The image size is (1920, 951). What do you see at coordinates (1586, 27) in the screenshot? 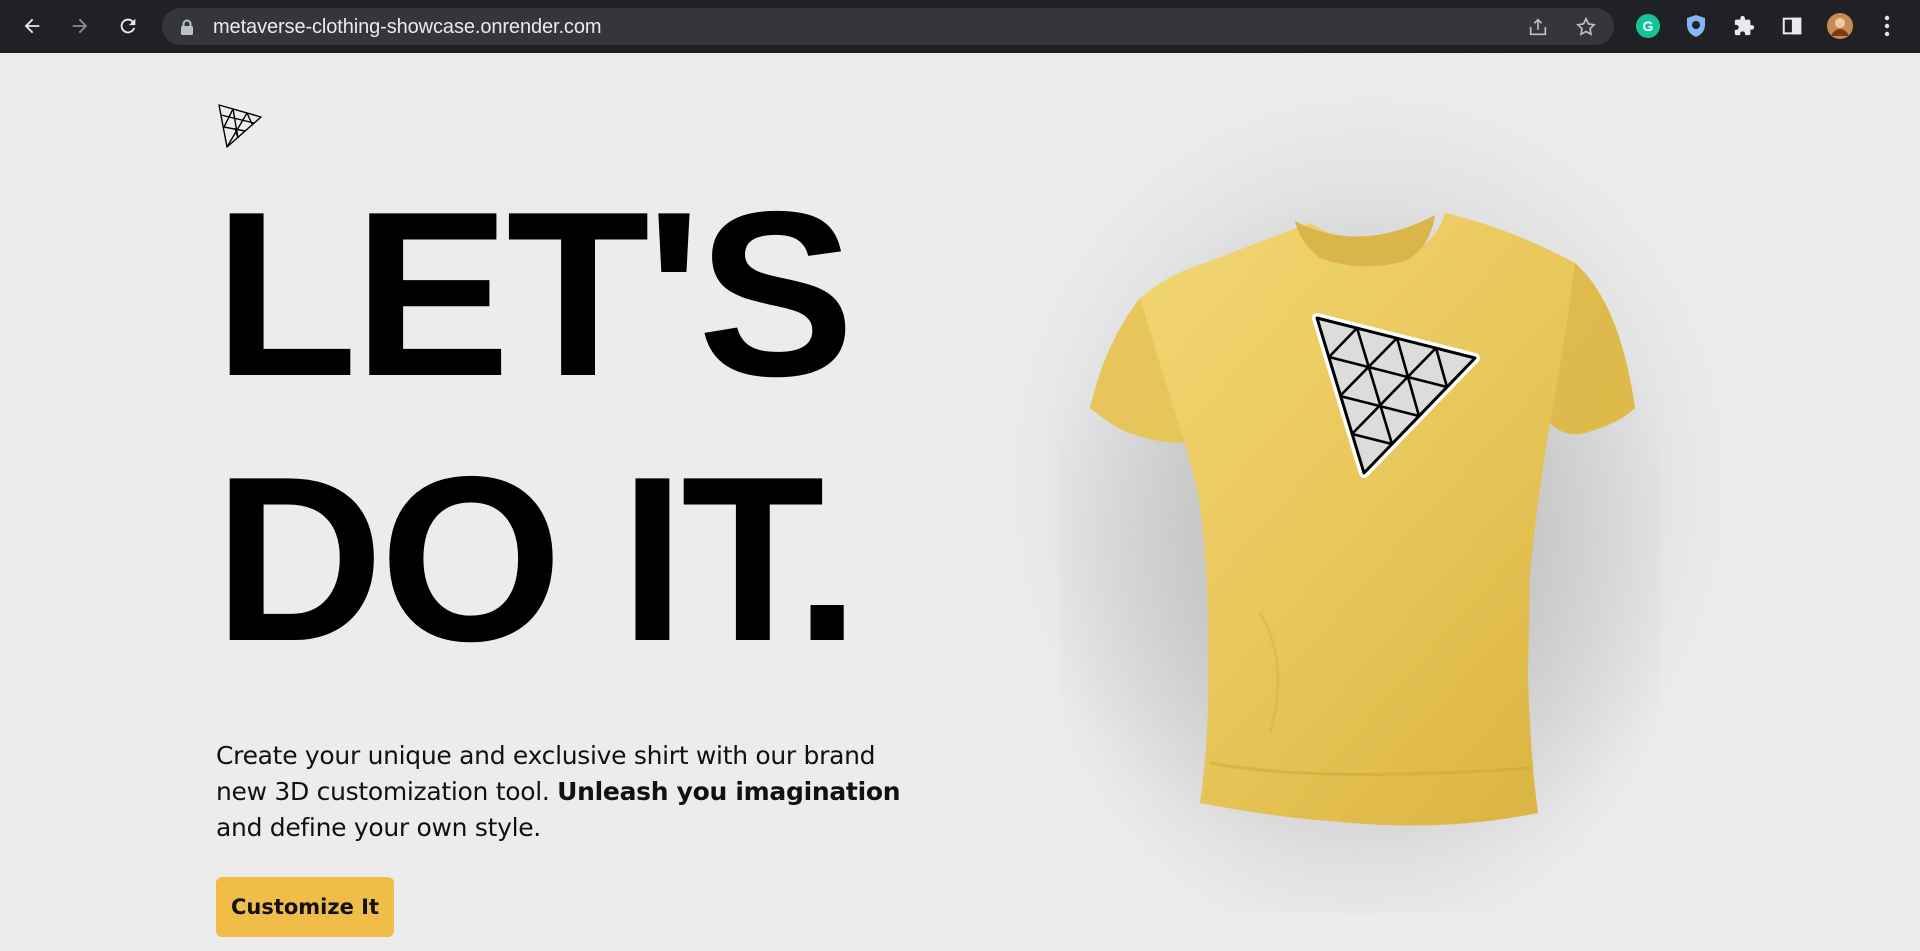
I see `star-icon` at bounding box center [1586, 27].